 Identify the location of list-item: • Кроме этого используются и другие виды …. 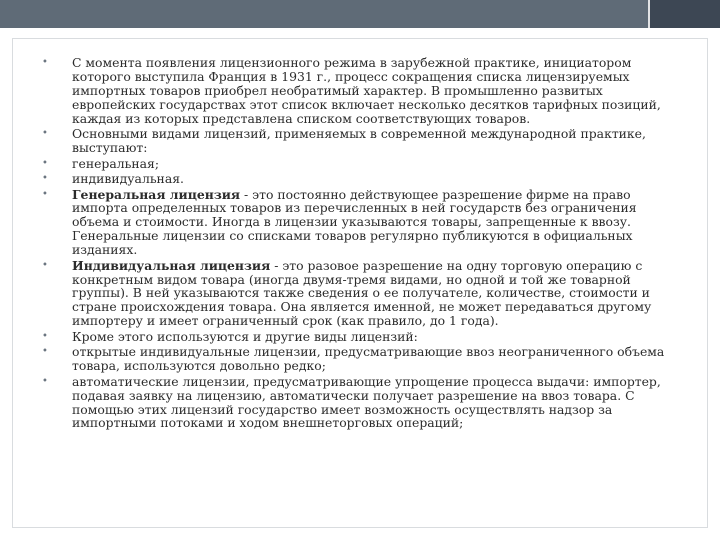
(362, 336).